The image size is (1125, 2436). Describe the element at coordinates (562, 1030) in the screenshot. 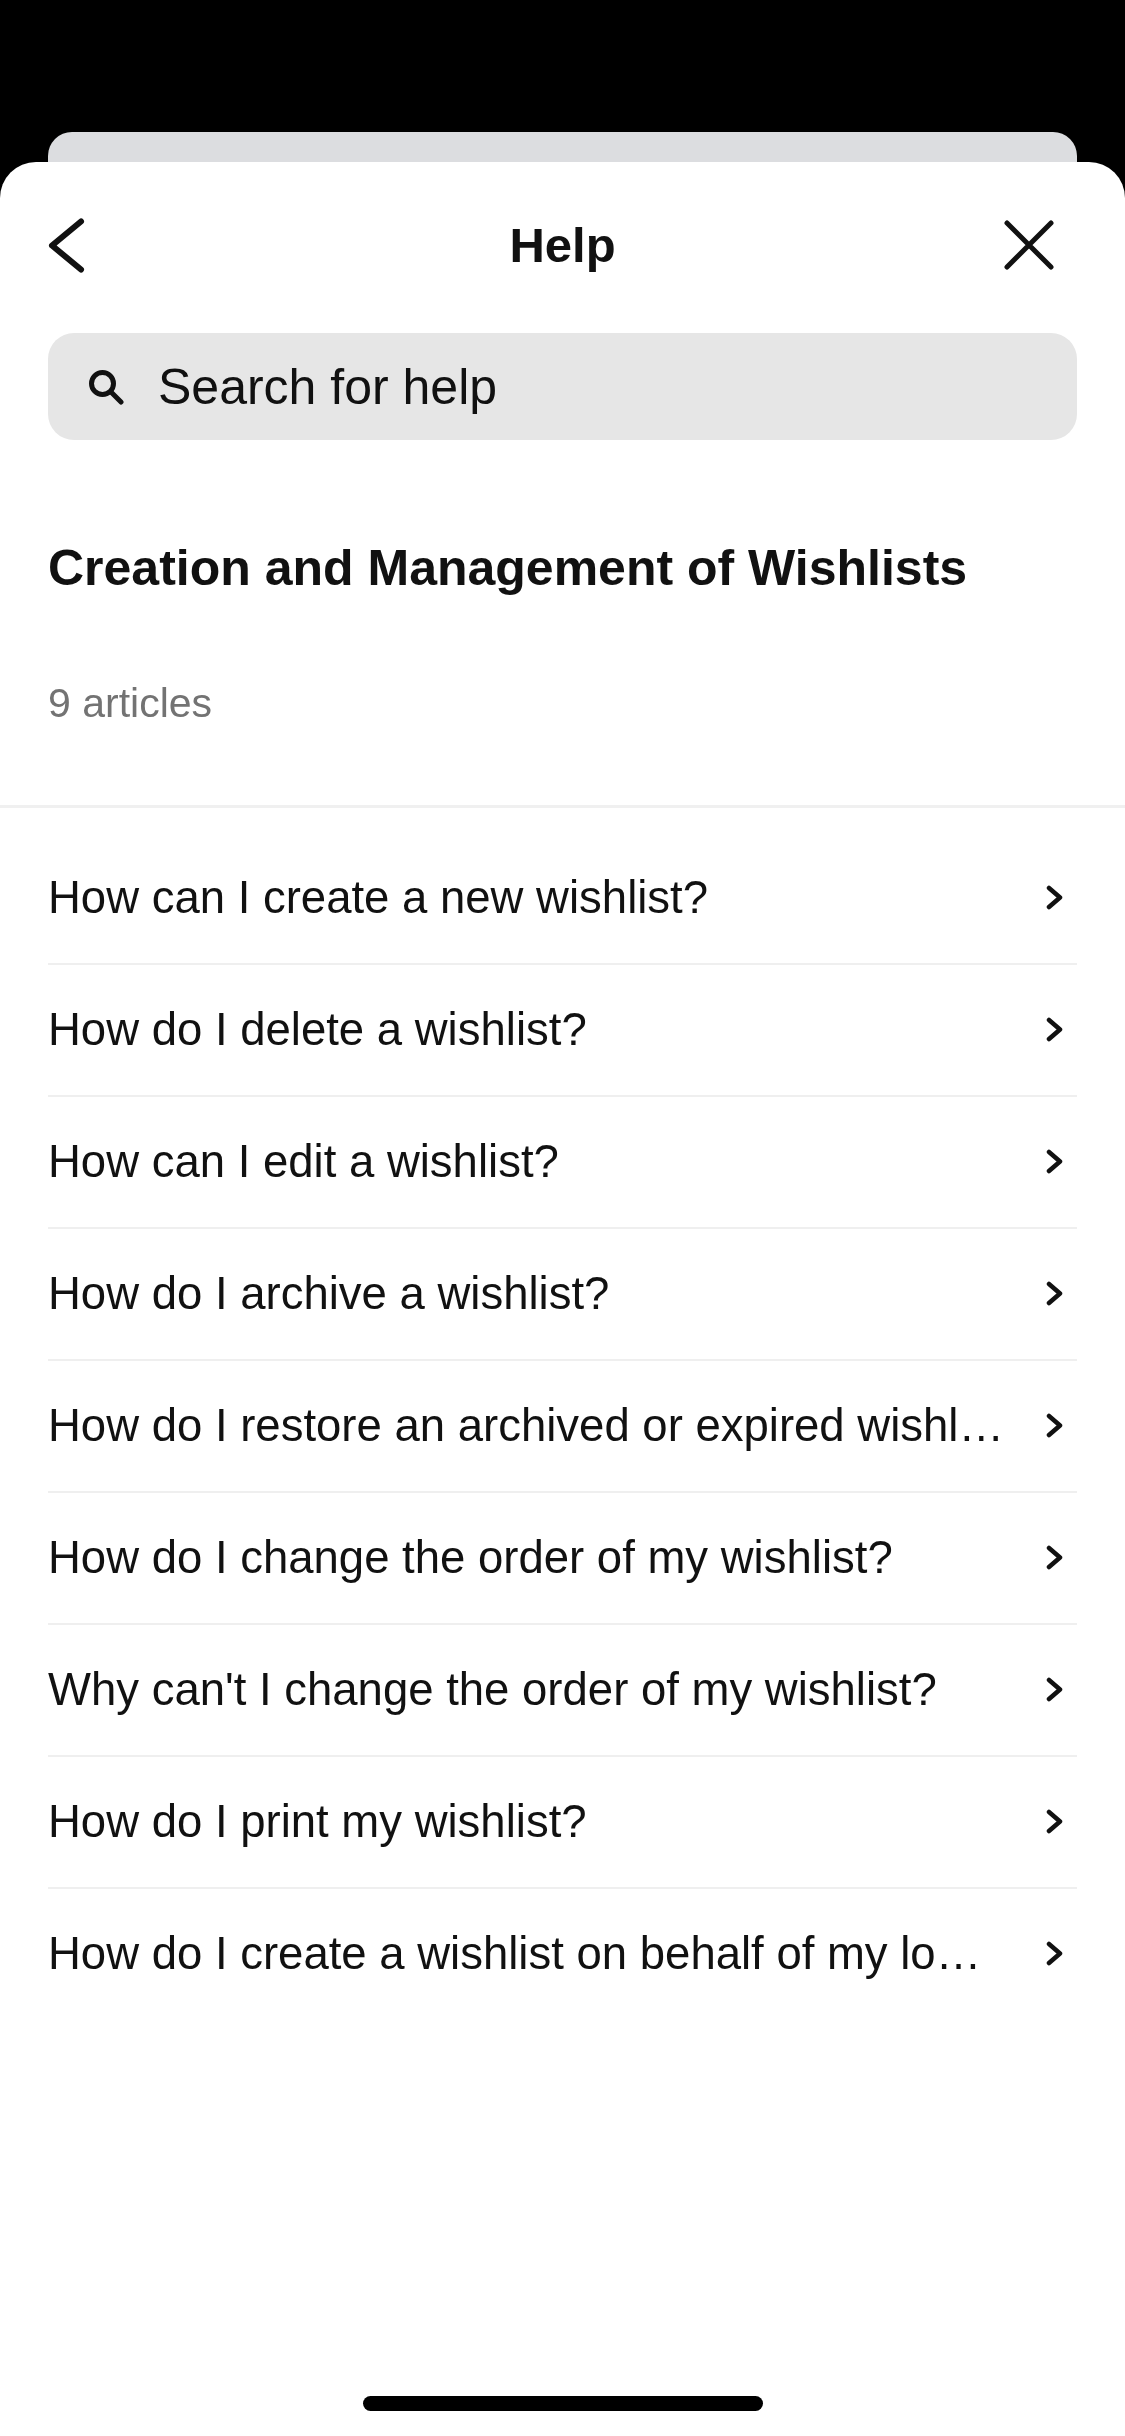

I see `article-link: How do I delete a wishlist?` at that location.